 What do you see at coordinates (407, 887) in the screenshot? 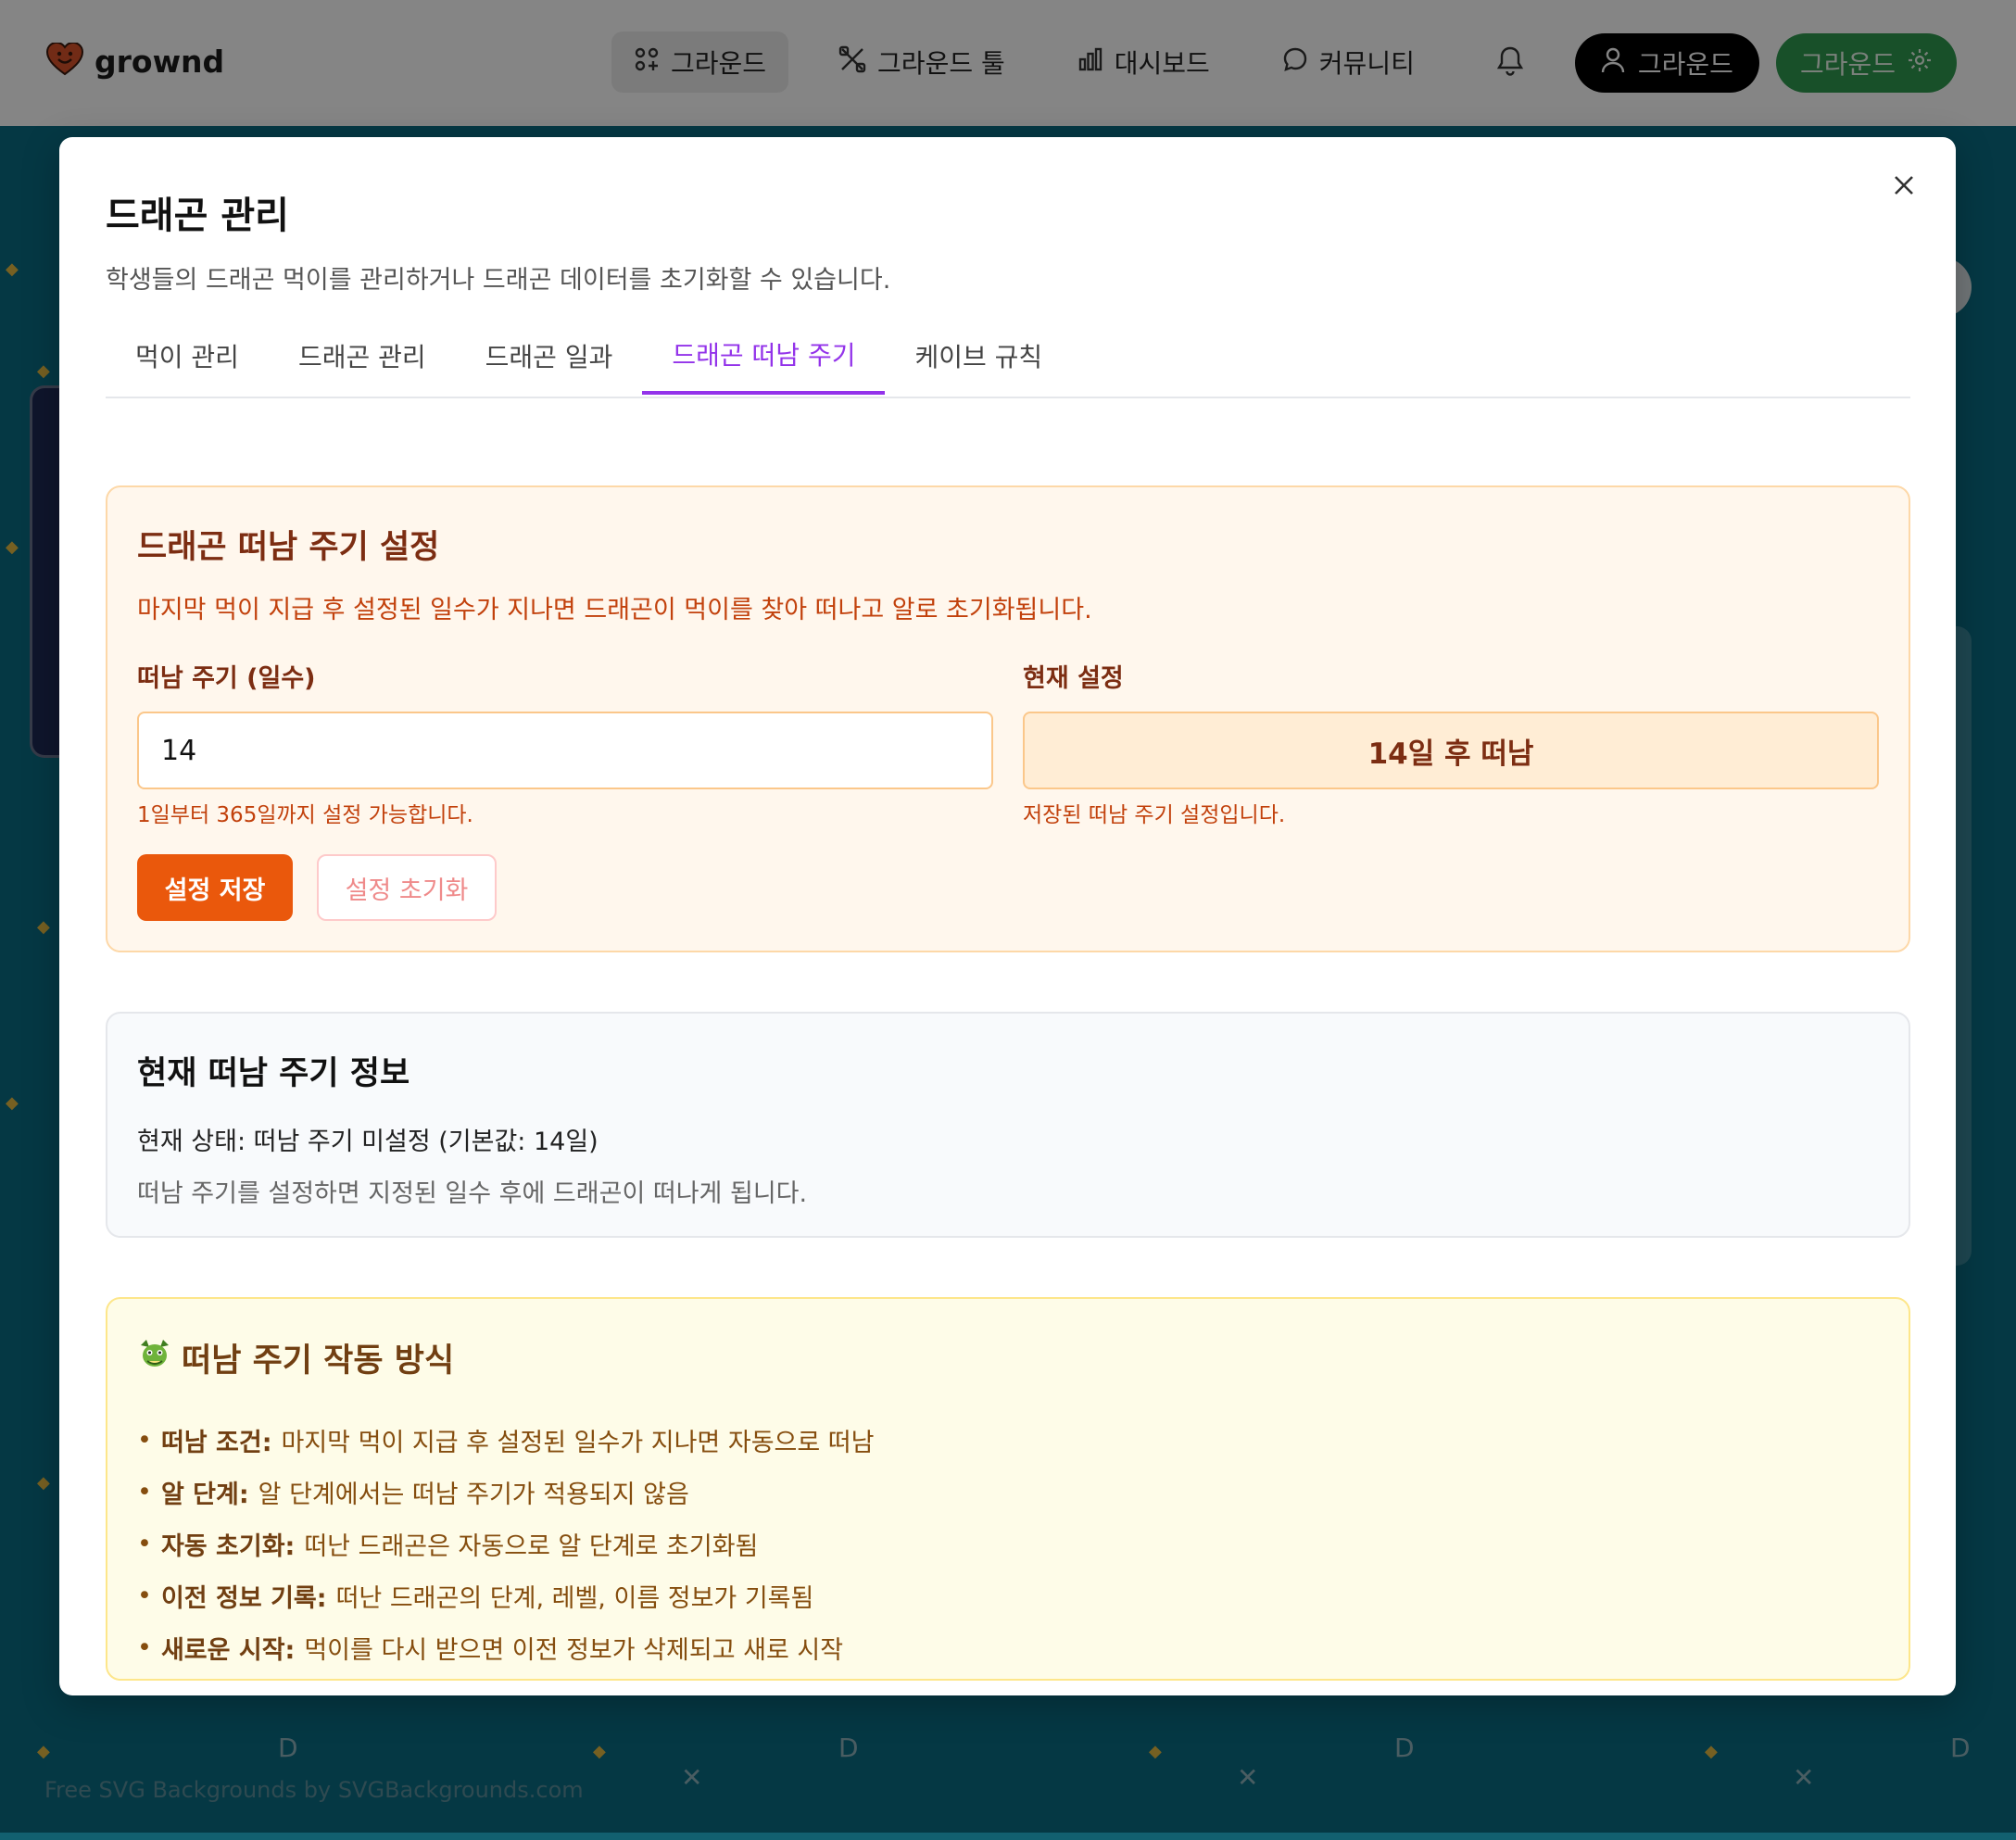
I see `reset-settings-button: 설정 초기화` at bounding box center [407, 887].